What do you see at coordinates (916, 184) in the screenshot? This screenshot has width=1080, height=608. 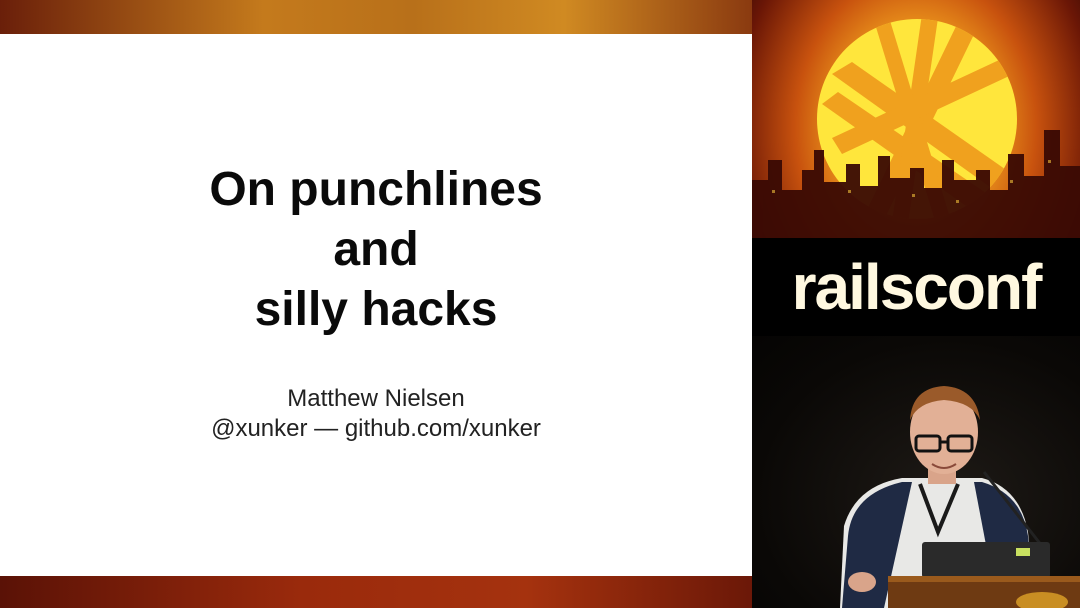 I see `city-skyline` at bounding box center [916, 184].